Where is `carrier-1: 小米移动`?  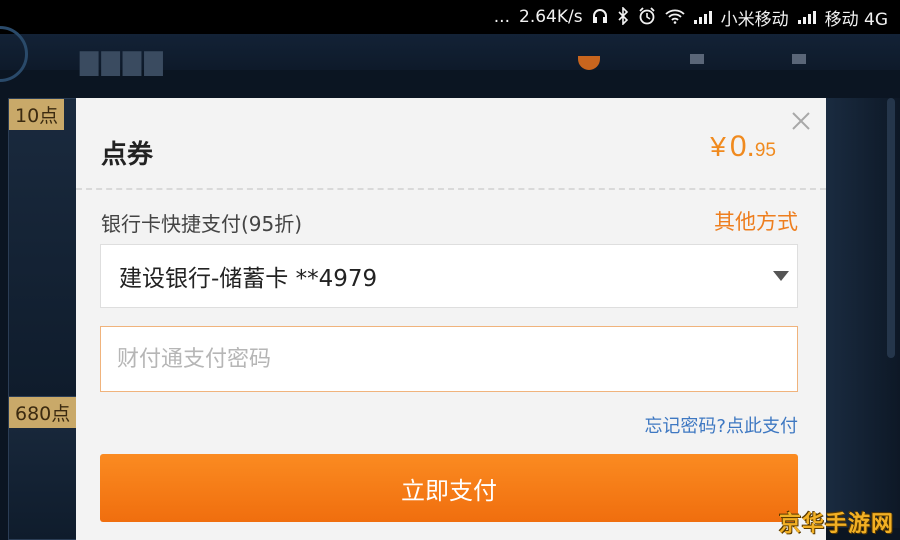
carrier-1: 小米移动 is located at coordinates (754, 19).